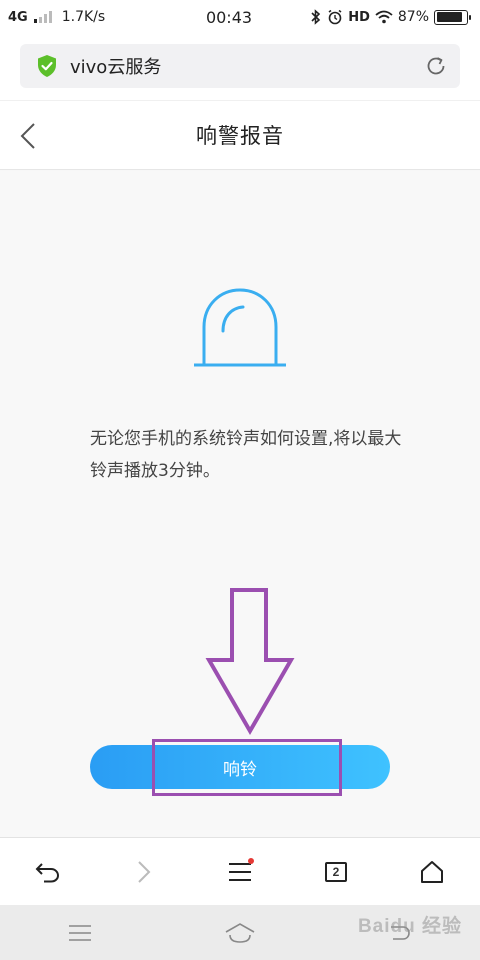 The image size is (480, 960). I want to click on browser-toolbar: 2, so click(240, 871).